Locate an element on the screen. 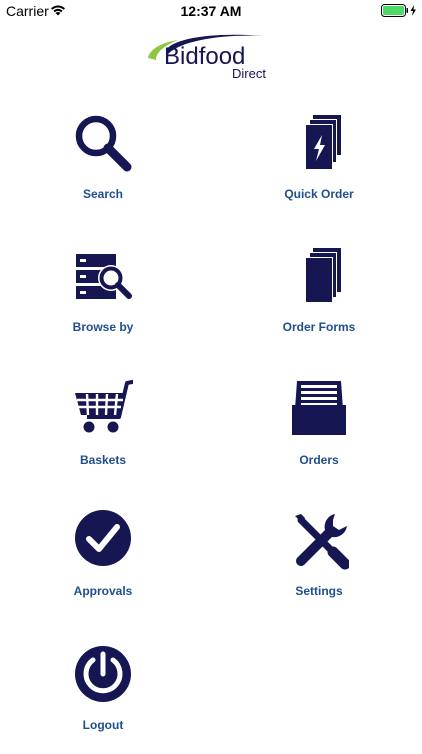 This screenshot has width=422, height=754. bidfood-direct-logo: Bidfood Direct is located at coordinates (207, 57).